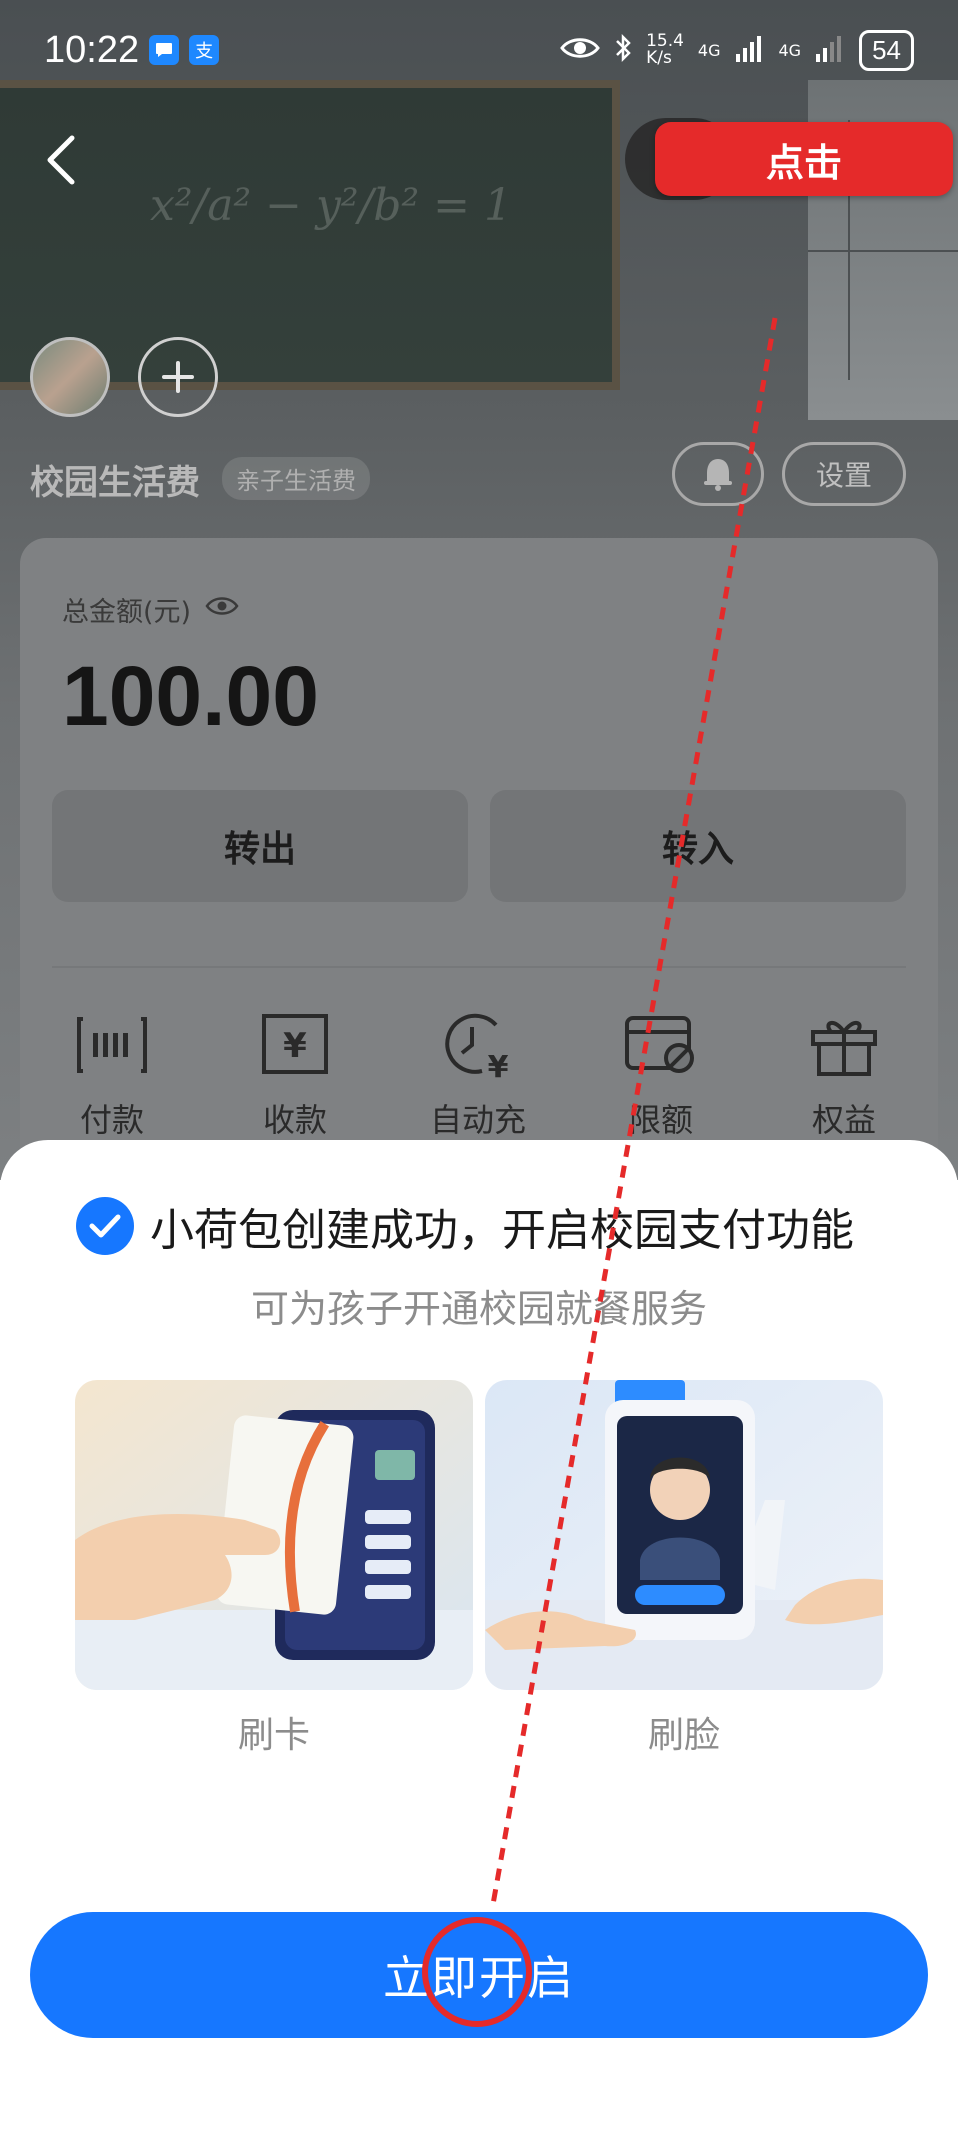  Describe the element at coordinates (790, 50) in the screenshot. I see `signal-4g-label-2: 4G` at that location.